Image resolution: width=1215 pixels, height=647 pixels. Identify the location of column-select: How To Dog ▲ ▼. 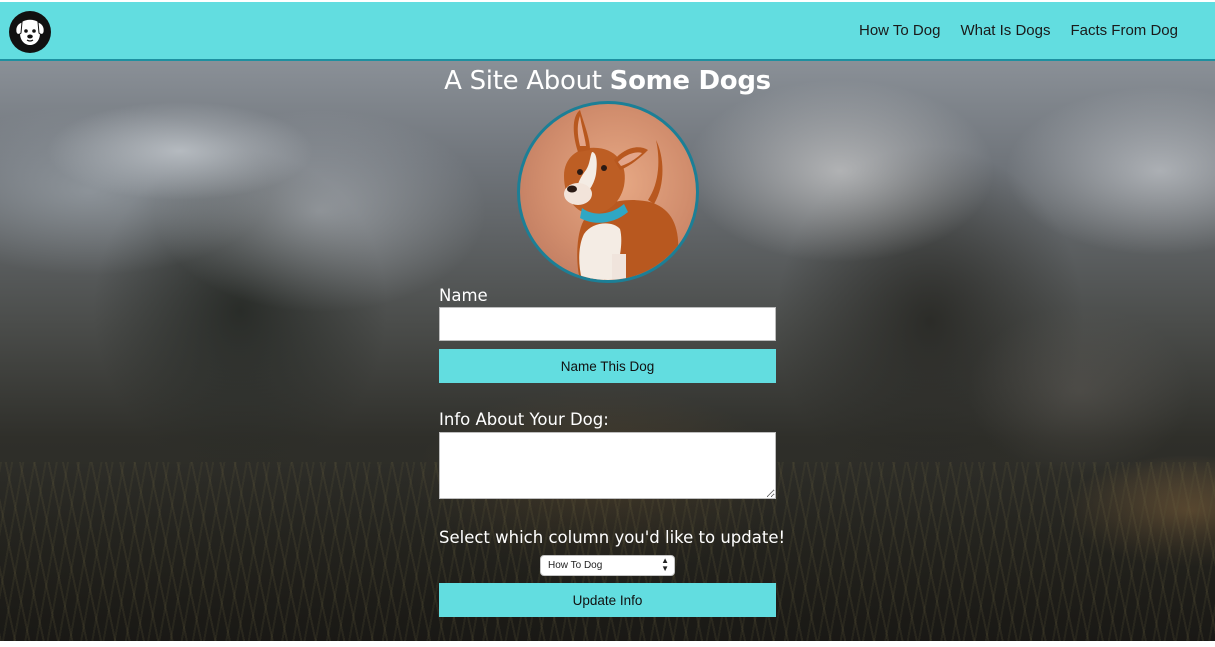
(607, 565).